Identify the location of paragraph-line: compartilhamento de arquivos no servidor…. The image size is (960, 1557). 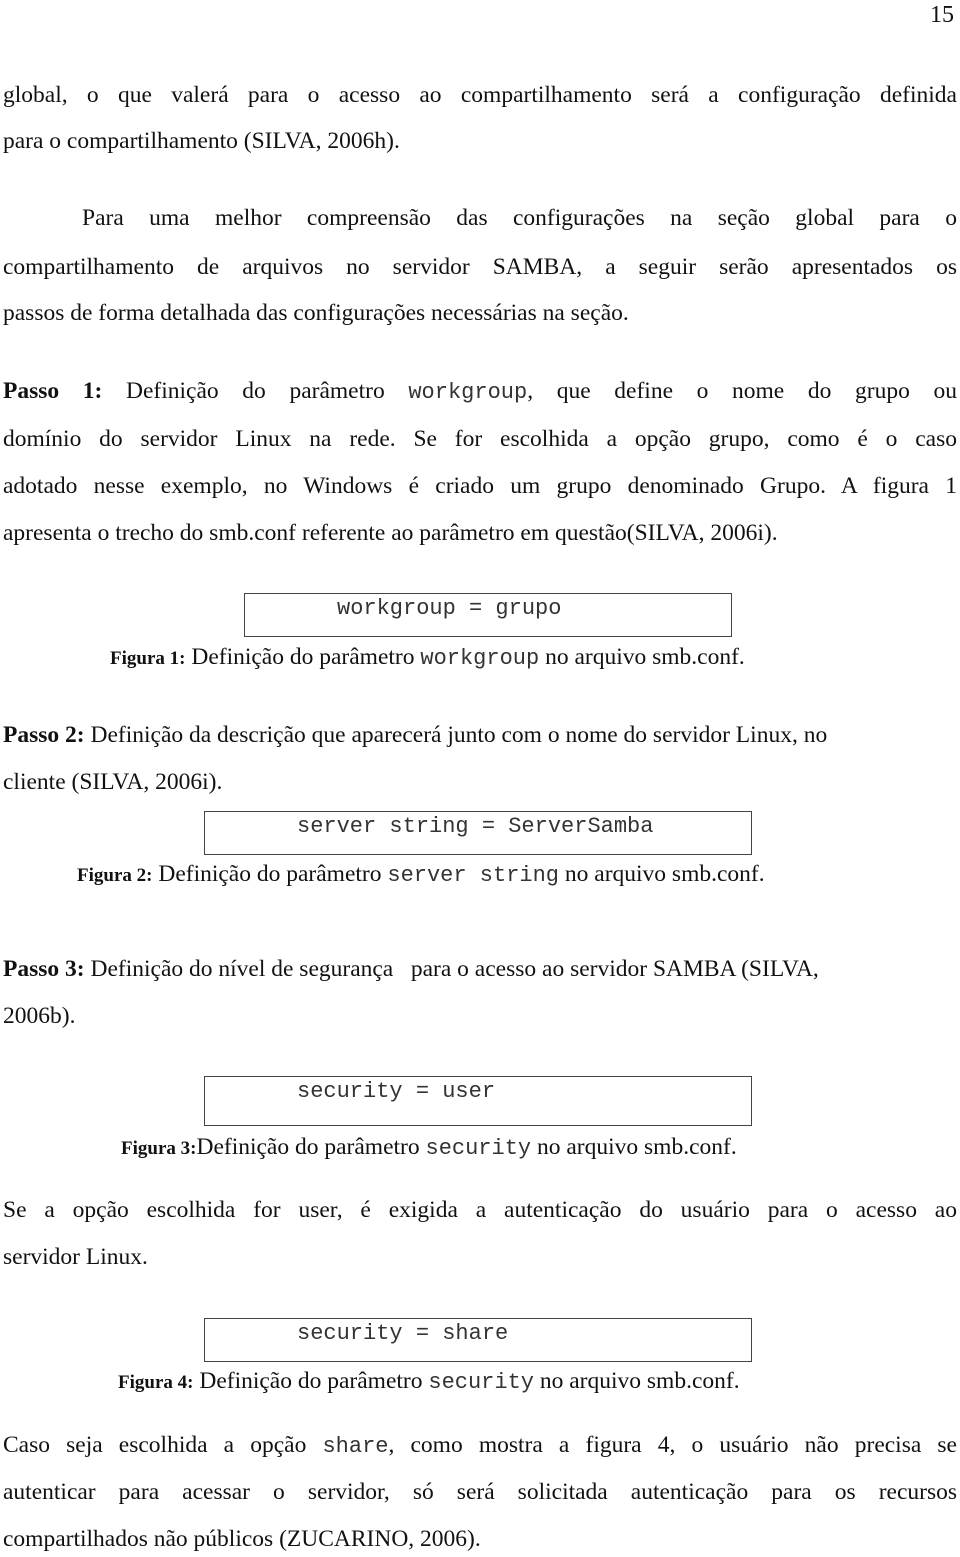
(480, 267).